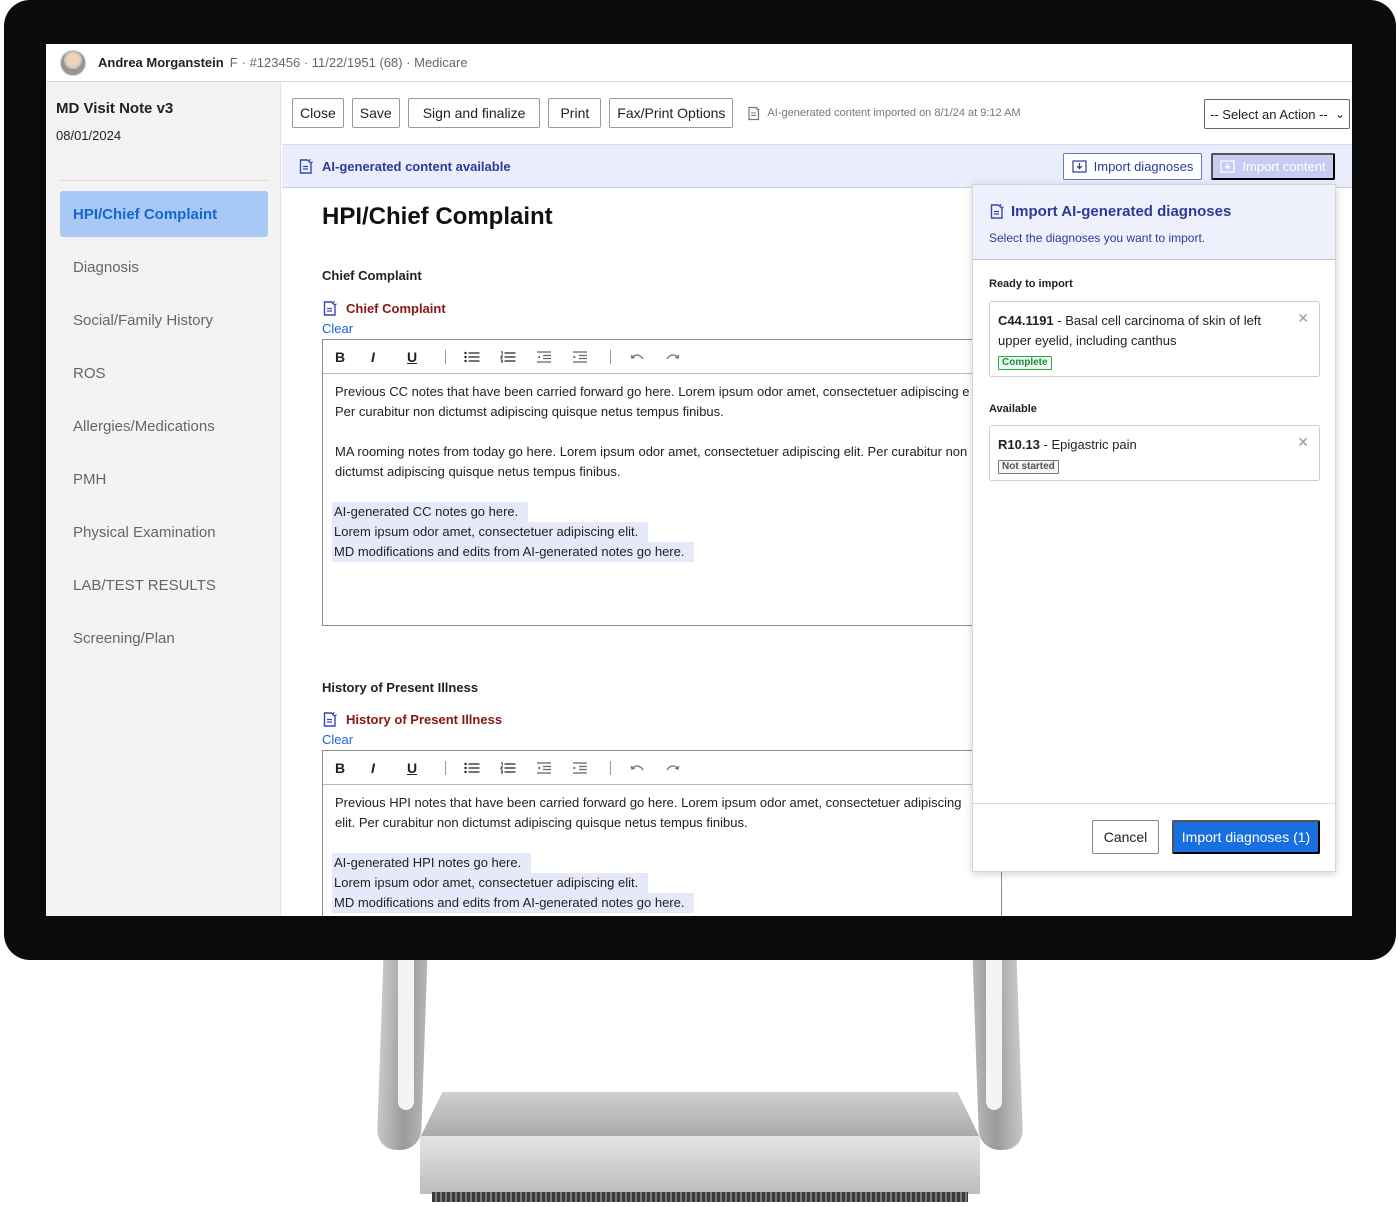 This screenshot has height=1206, width=1398. What do you see at coordinates (115, 108) in the screenshot?
I see `note-title: MD Visit Note v3` at bounding box center [115, 108].